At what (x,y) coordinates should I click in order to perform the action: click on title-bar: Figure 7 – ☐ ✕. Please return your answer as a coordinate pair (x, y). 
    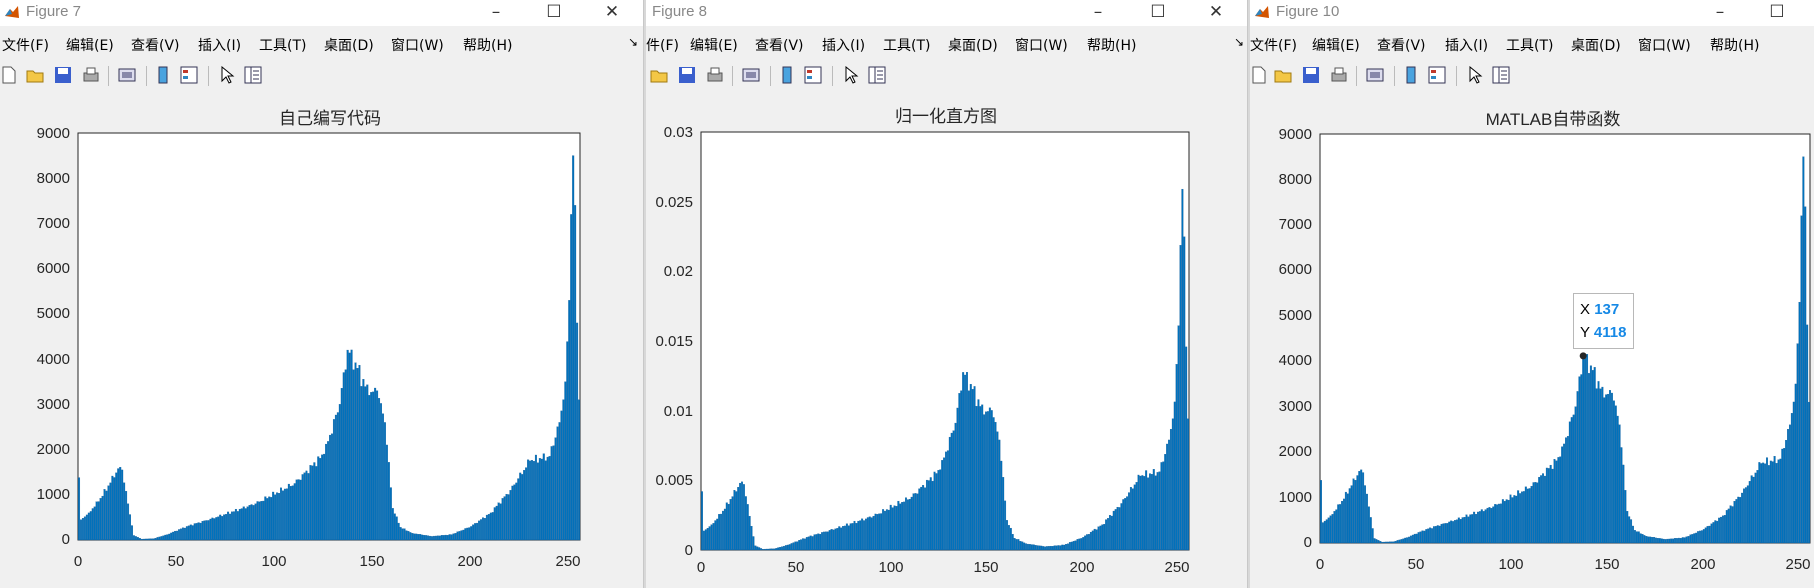
    Looking at the image, I should click on (321, 13).